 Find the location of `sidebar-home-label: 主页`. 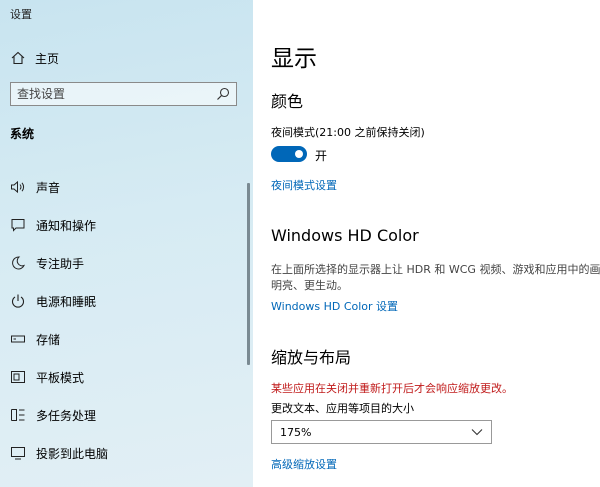

sidebar-home-label: 主页 is located at coordinates (47, 58).